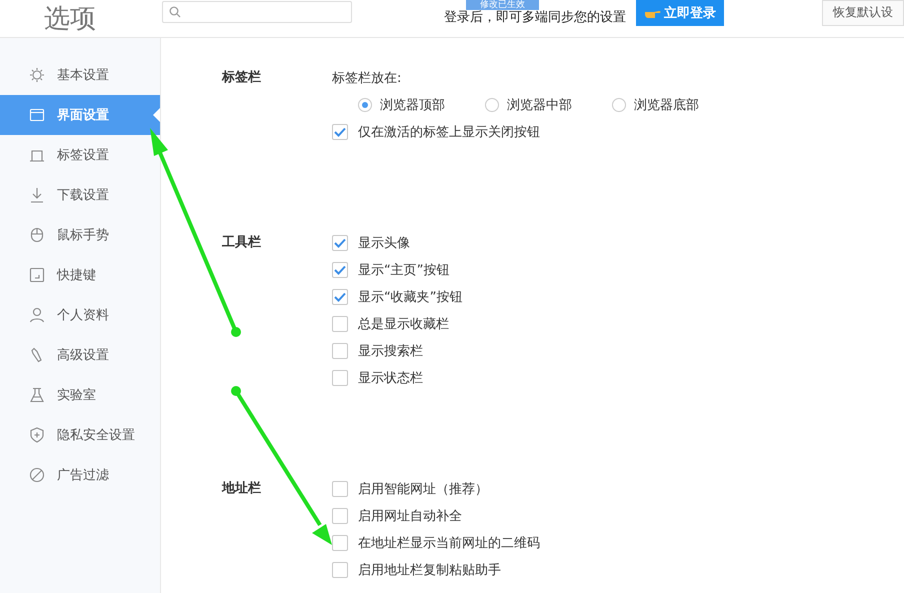 This screenshot has height=593, width=904. What do you see at coordinates (449, 132) in the screenshot?
I see `checkbox-label: 仅在激活的标签上显示关闭按钮` at bounding box center [449, 132].